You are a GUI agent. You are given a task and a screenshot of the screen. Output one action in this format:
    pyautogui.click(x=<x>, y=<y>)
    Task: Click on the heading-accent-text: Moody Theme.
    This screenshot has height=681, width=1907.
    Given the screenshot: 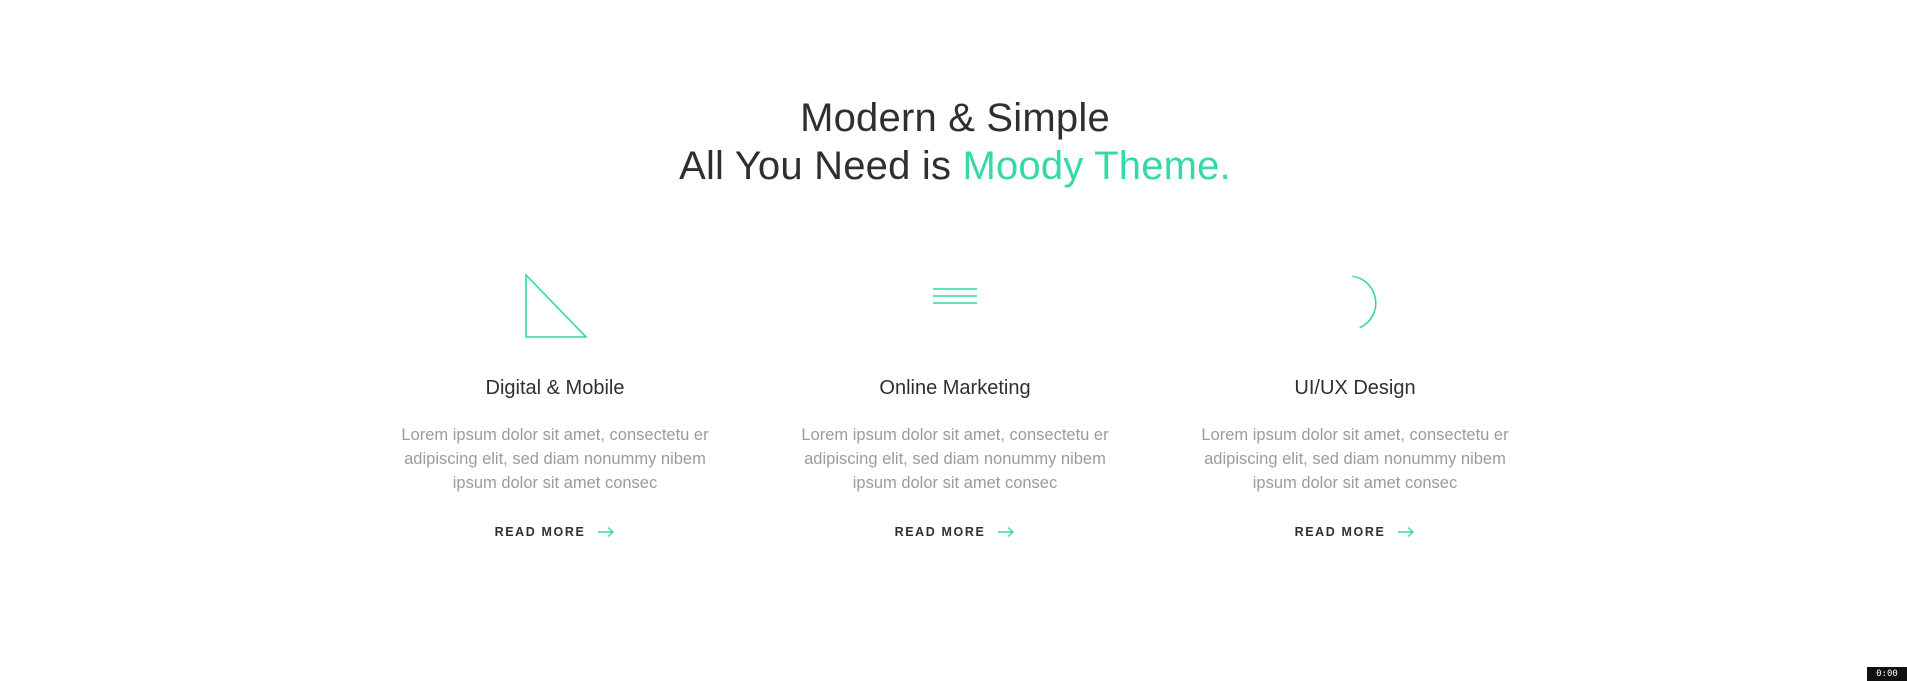 What is the action you would take?
    pyautogui.click(x=1096, y=166)
    